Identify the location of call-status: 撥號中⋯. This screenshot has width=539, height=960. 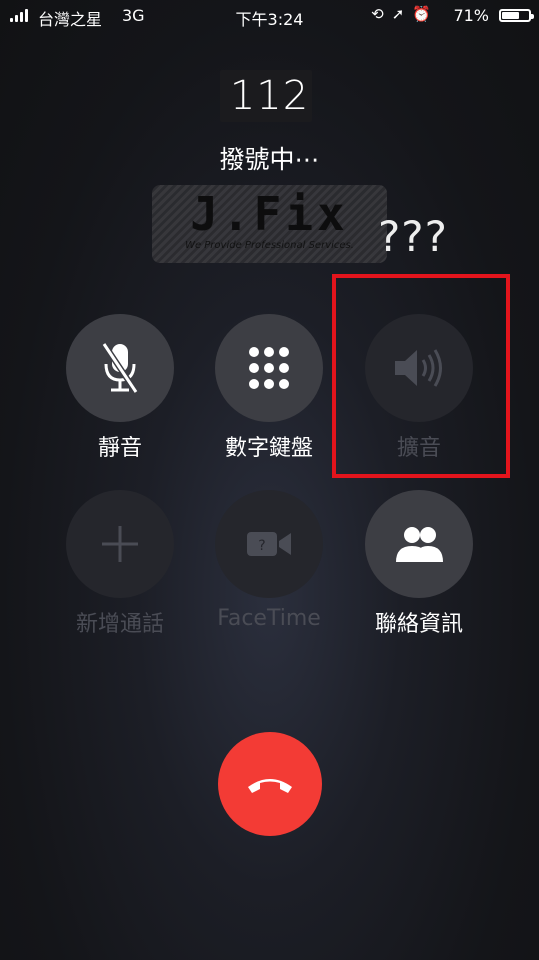
(269, 159).